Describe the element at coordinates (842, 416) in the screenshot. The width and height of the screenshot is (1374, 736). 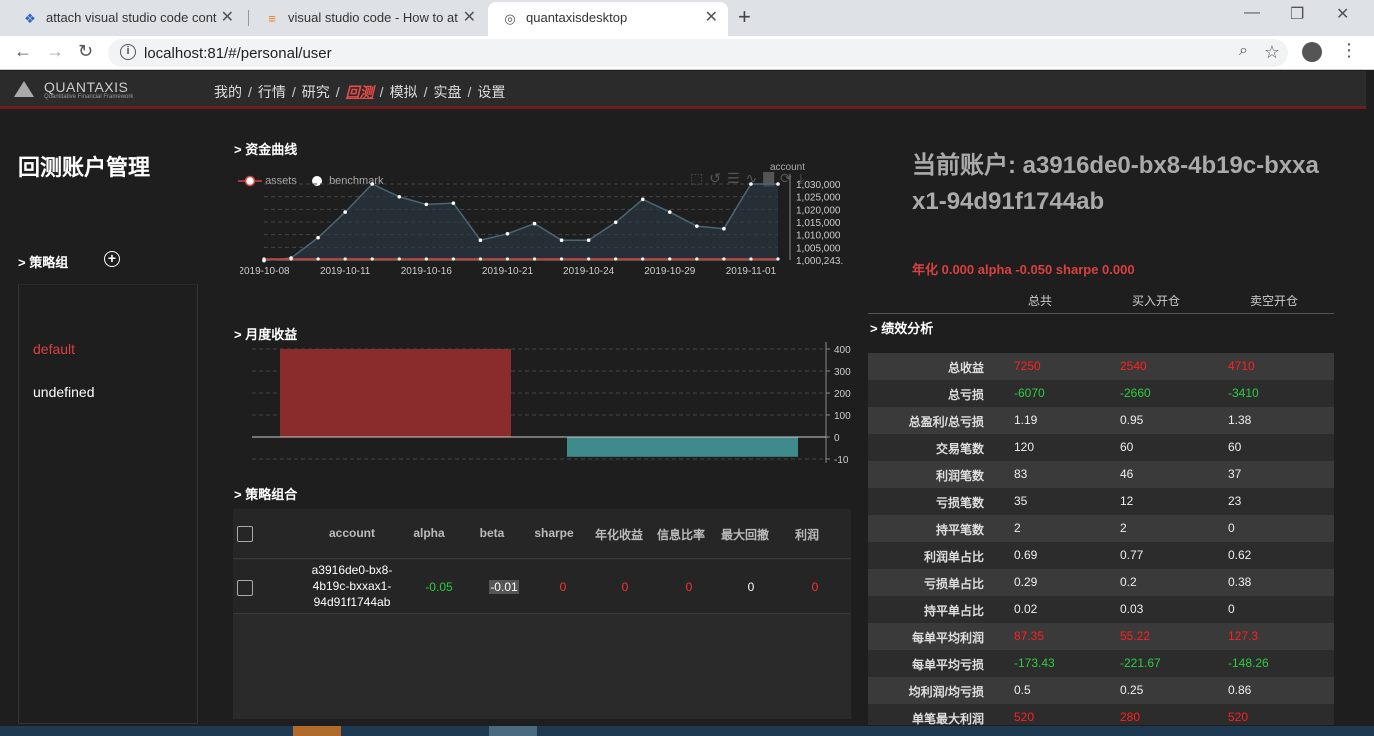
I see `y-tick-label: 100` at that location.